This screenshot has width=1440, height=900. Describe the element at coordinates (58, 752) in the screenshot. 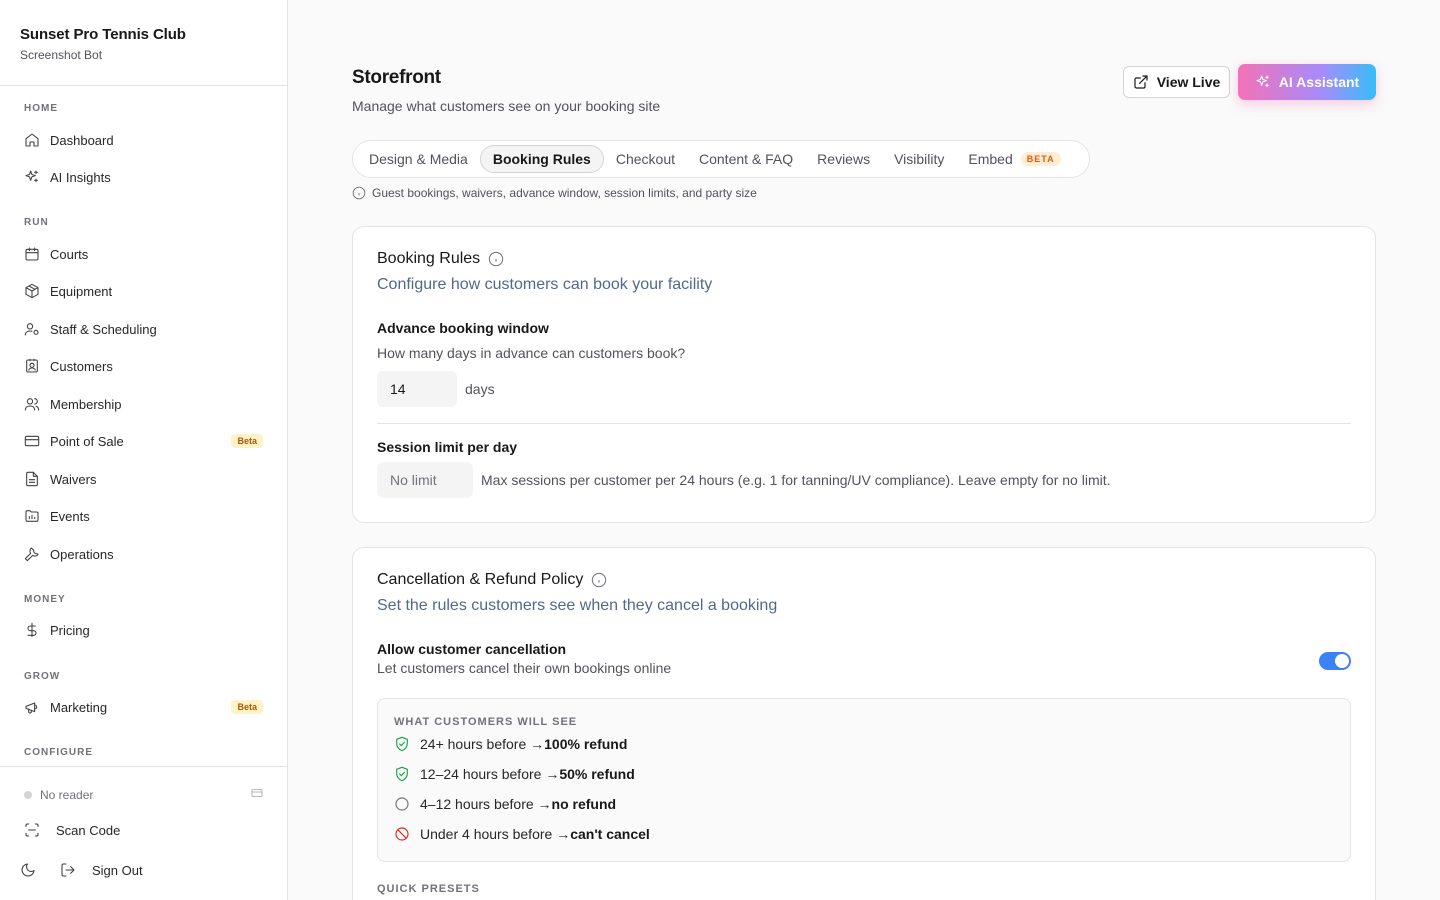

I see `section-configure: CONFIGURE` at that location.